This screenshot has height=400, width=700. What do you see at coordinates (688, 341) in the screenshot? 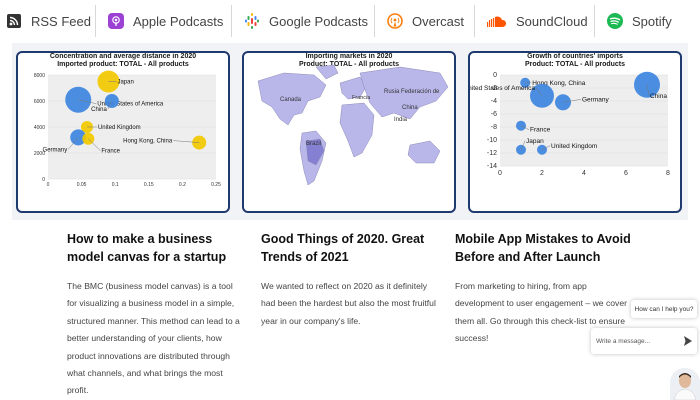
I see `send-icon` at bounding box center [688, 341].